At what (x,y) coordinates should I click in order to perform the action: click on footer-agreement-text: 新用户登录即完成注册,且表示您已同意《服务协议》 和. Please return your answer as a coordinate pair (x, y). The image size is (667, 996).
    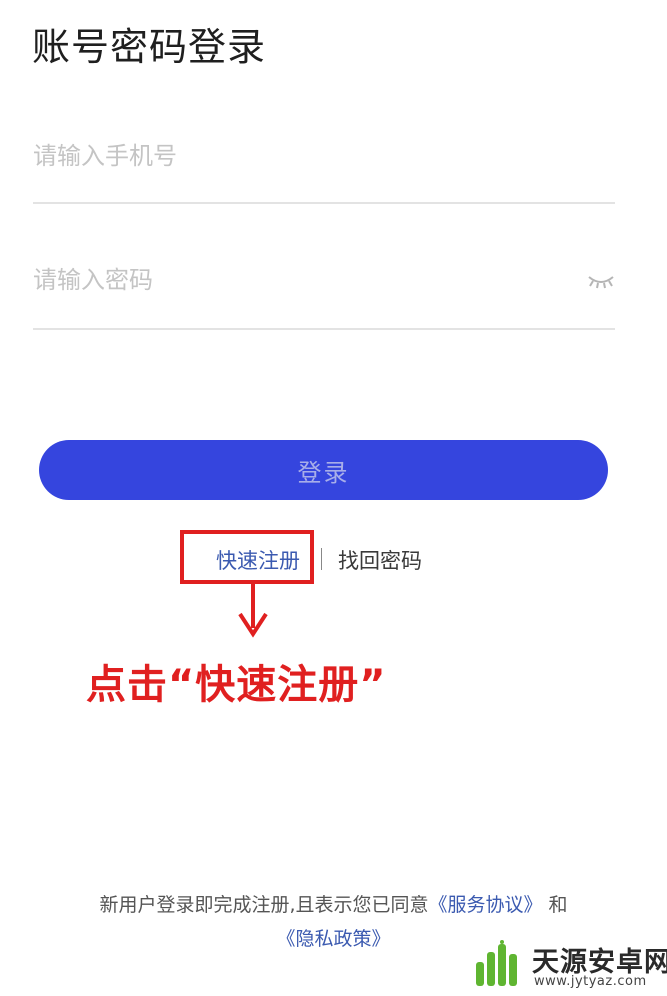
    Looking at the image, I should click on (333, 903).